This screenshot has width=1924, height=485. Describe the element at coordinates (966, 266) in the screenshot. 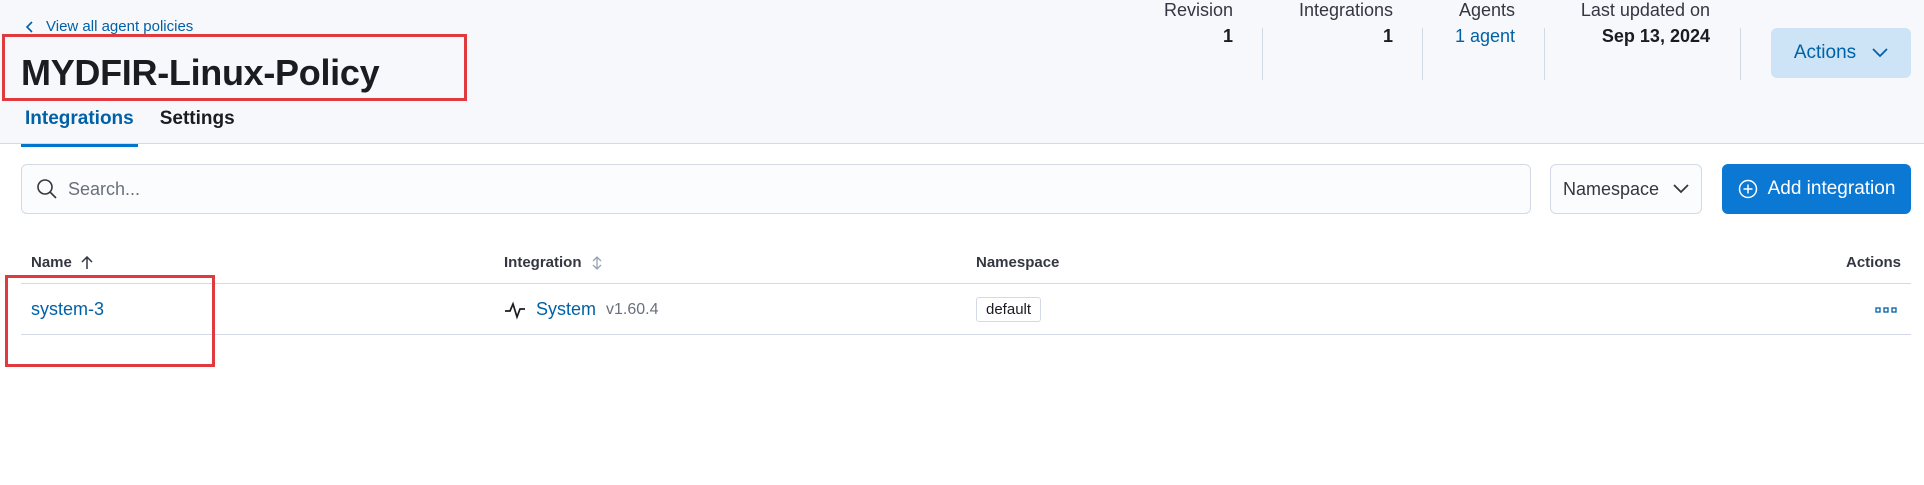

I see `table-header: Name Integration Namespace Actions` at that location.